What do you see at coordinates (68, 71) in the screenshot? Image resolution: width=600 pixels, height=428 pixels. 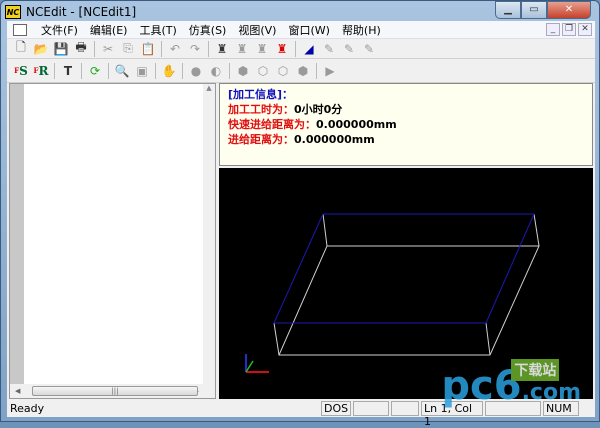 I see `tool-t-icon: T` at bounding box center [68, 71].